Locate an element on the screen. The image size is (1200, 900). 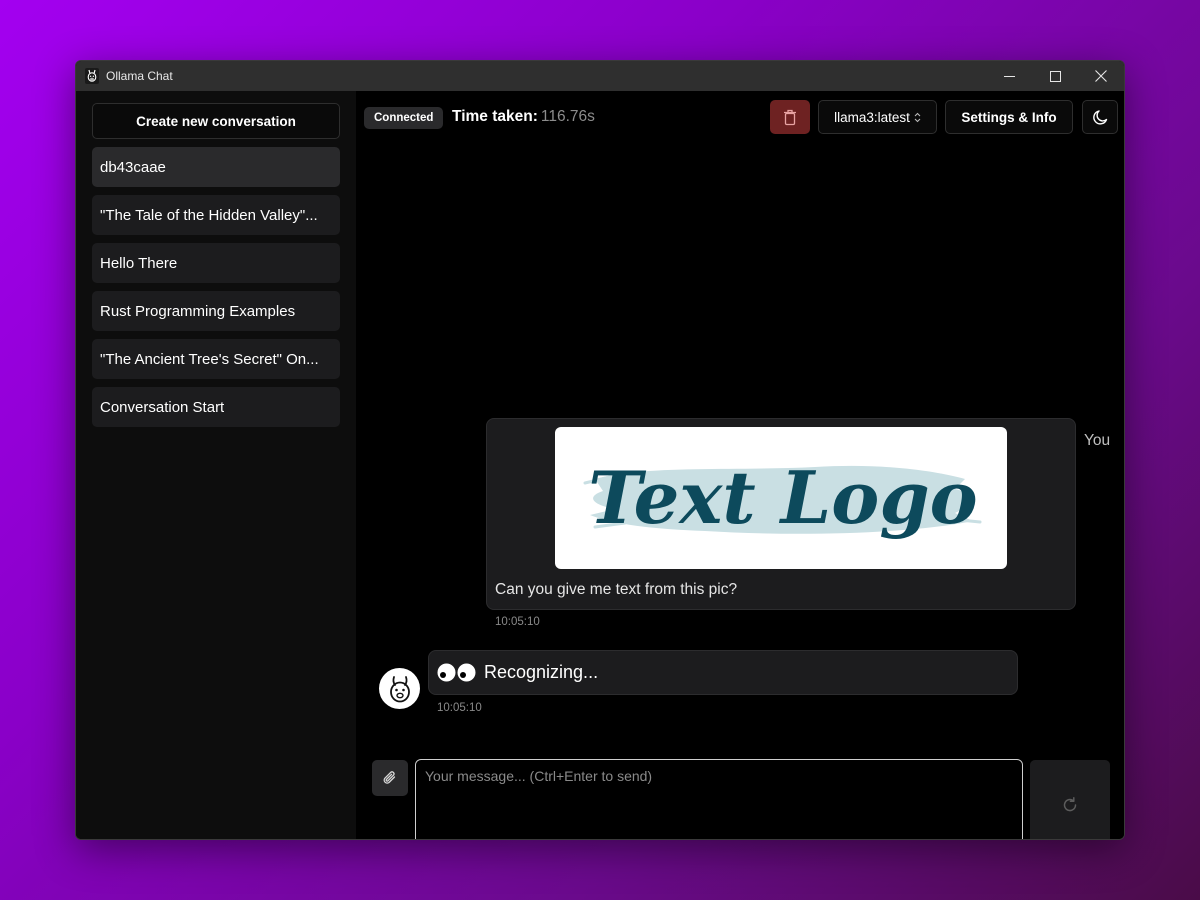
theme-toggle-button is located at coordinates (1100, 117).